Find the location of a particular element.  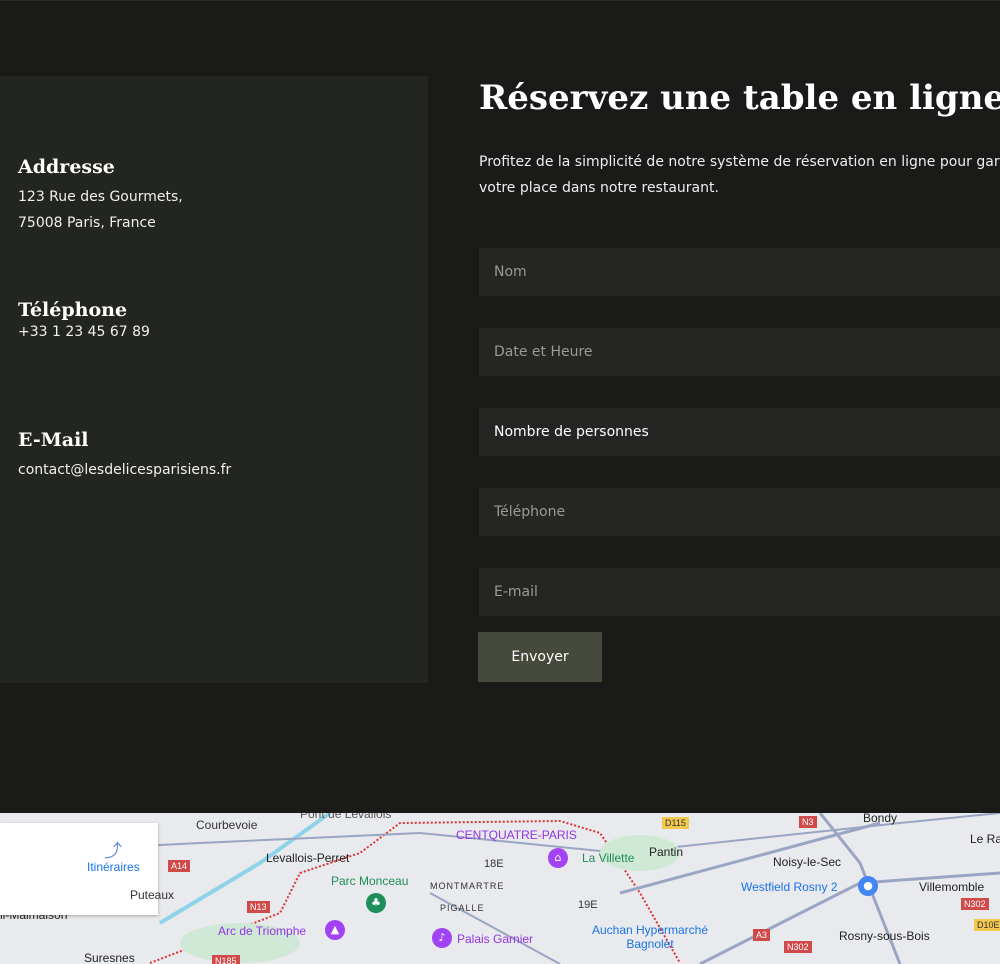

map-label: MONTMARTRE is located at coordinates (467, 886).